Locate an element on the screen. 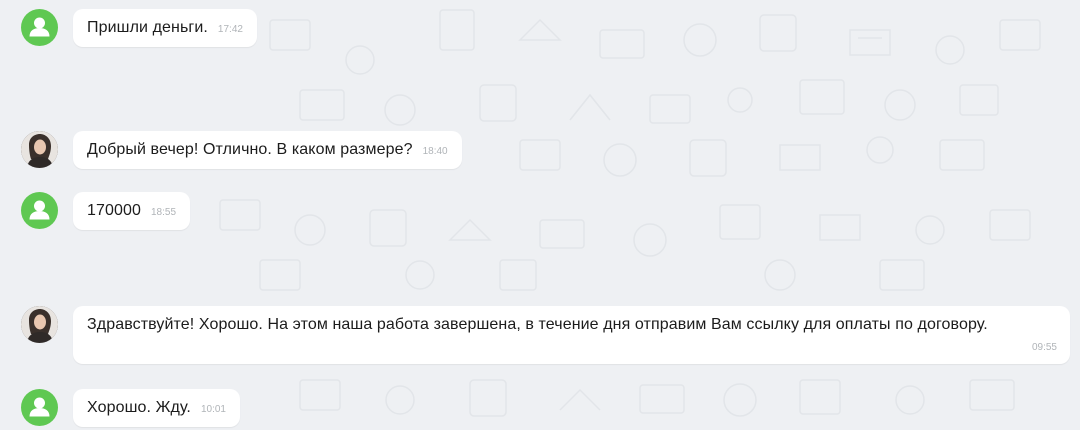  message-bubble: Хорошо. Жду. 10:01 is located at coordinates (156, 408).